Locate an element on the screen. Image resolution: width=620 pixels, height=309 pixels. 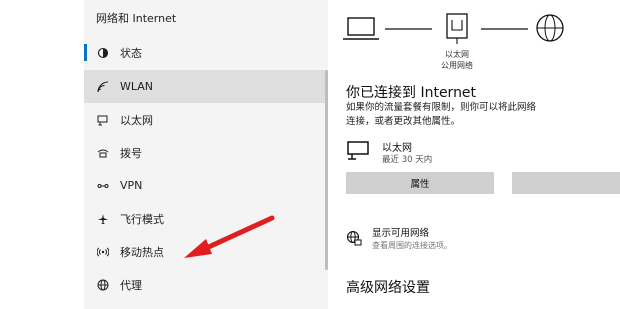
show-available-networks-subtitle: 查看周围的连接选项。 is located at coordinates (412, 245).